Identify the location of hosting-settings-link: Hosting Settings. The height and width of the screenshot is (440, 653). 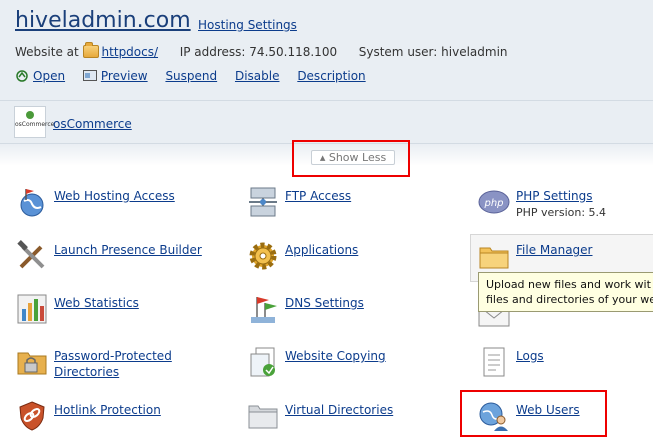
(247, 25).